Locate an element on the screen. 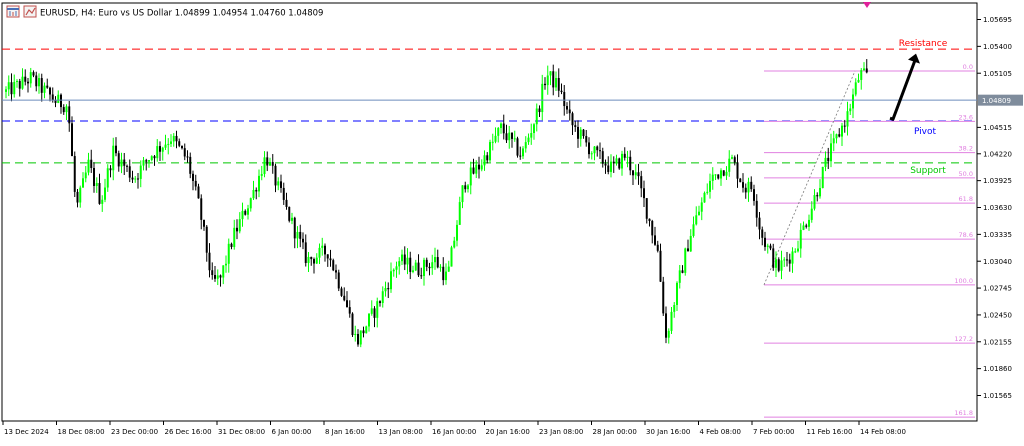  chart-window-icon is located at coordinates (13, 11).